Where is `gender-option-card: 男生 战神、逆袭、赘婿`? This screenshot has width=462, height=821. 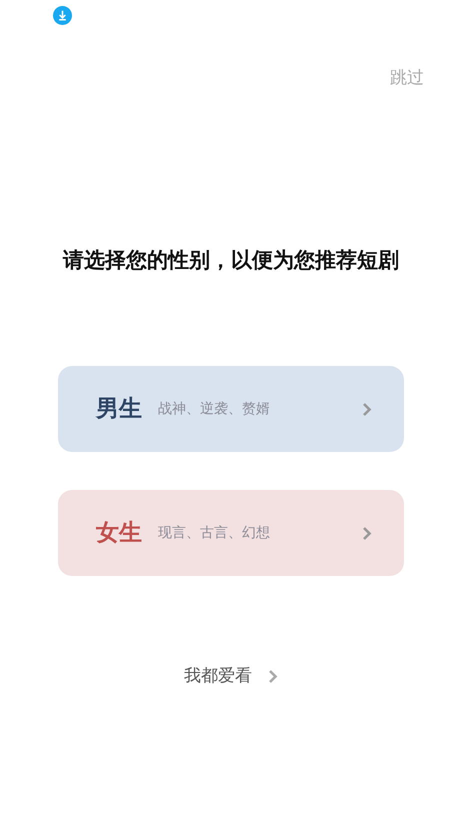 gender-option-card: 男生 战神、逆袭、赘婿 is located at coordinates (231, 409).